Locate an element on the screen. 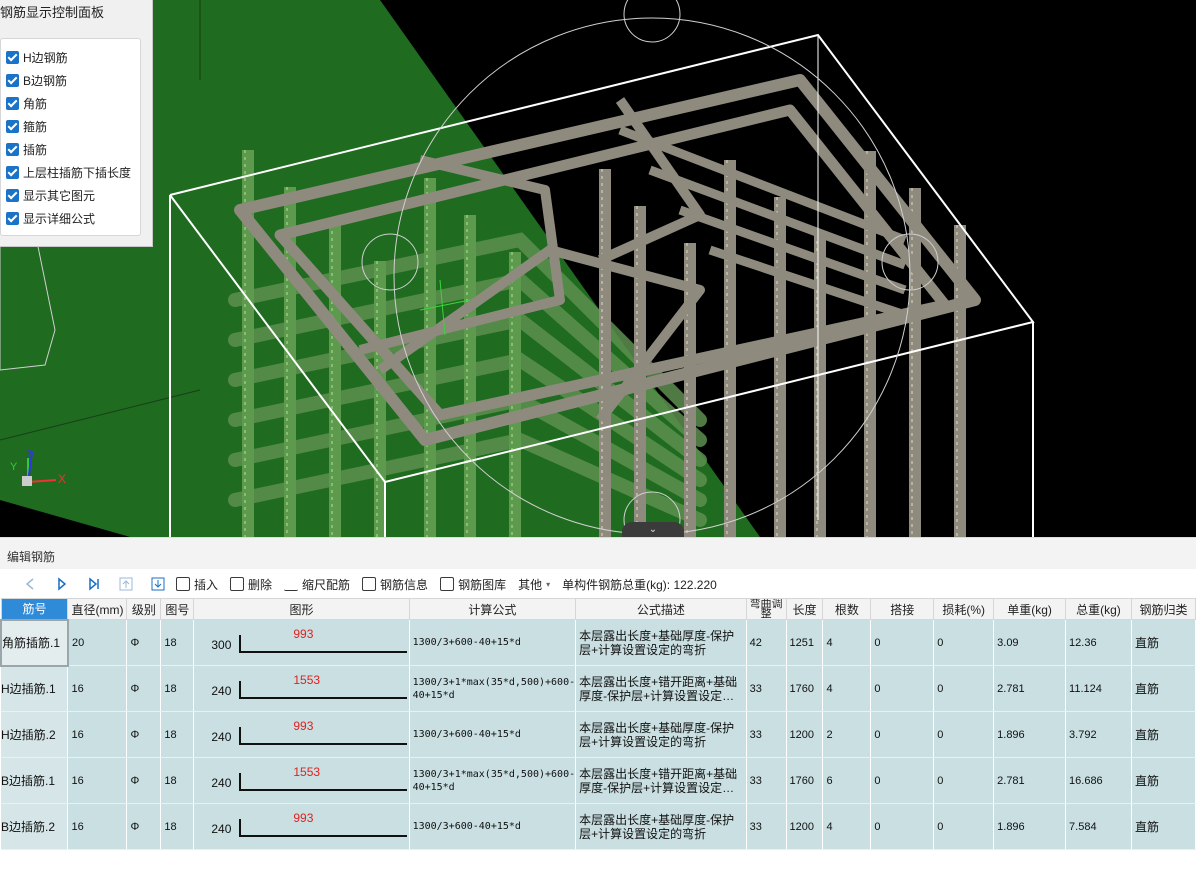 The height and width of the screenshot is (873, 1196). last-record-icon is located at coordinates (94, 584).